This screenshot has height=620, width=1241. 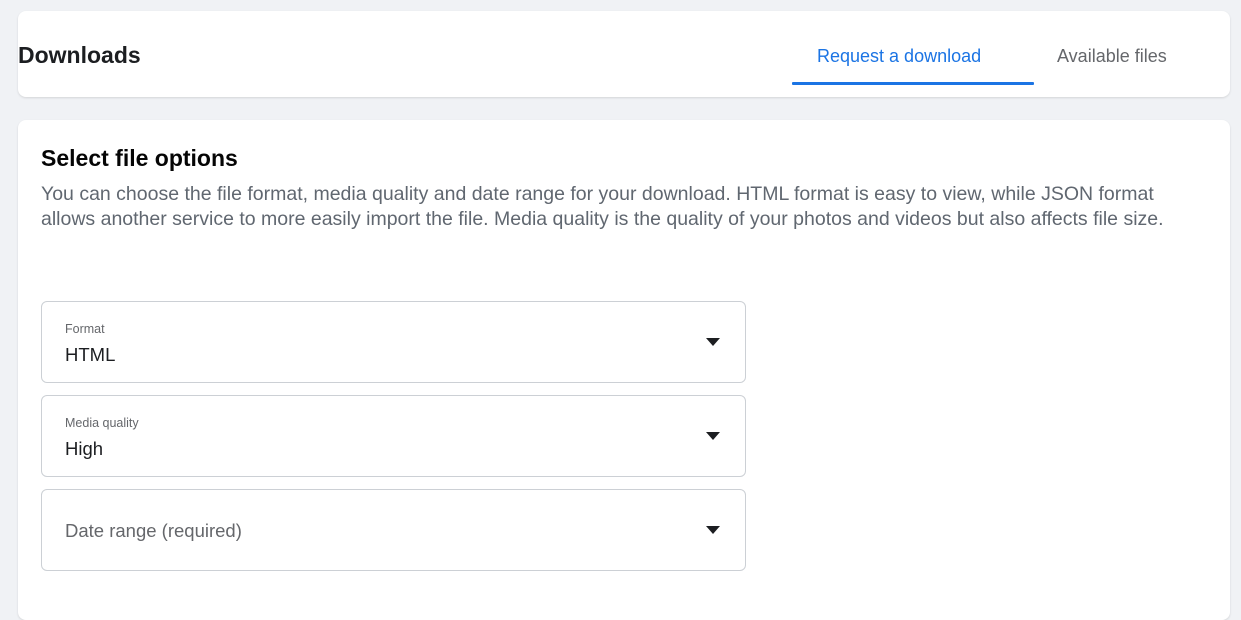 What do you see at coordinates (85, 329) in the screenshot?
I see `format-label: Format` at bounding box center [85, 329].